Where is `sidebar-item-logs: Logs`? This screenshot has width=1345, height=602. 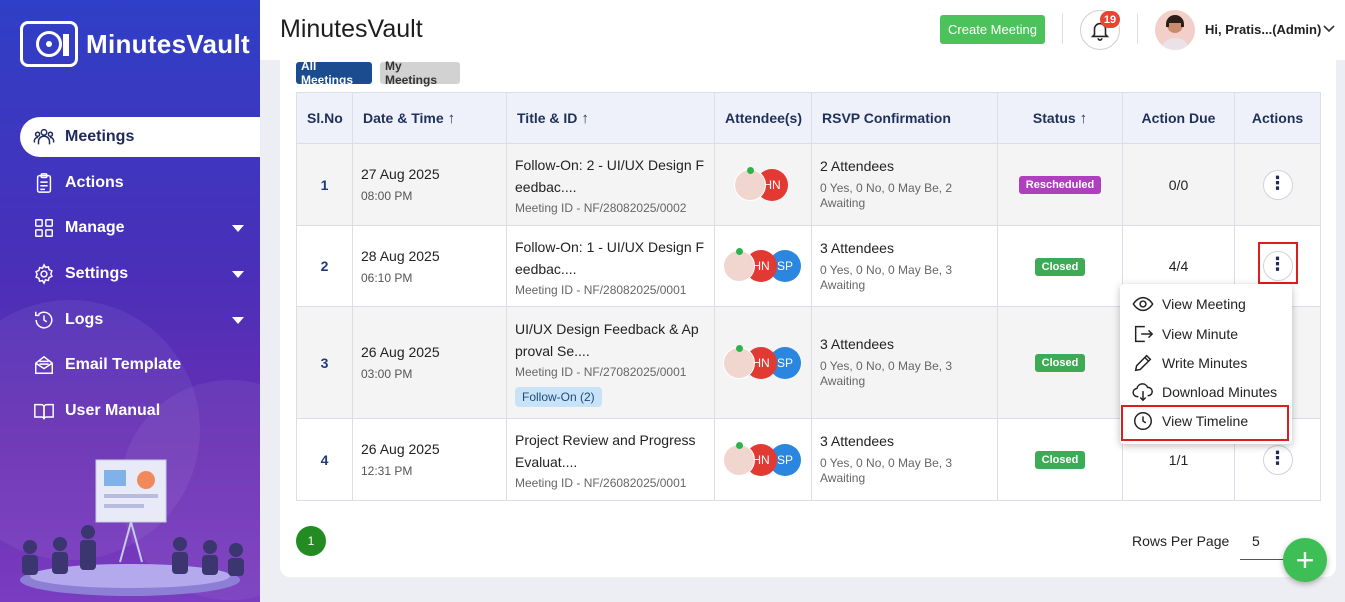 sidebar-item-logs: Logs is located at coordinates (130, 320).